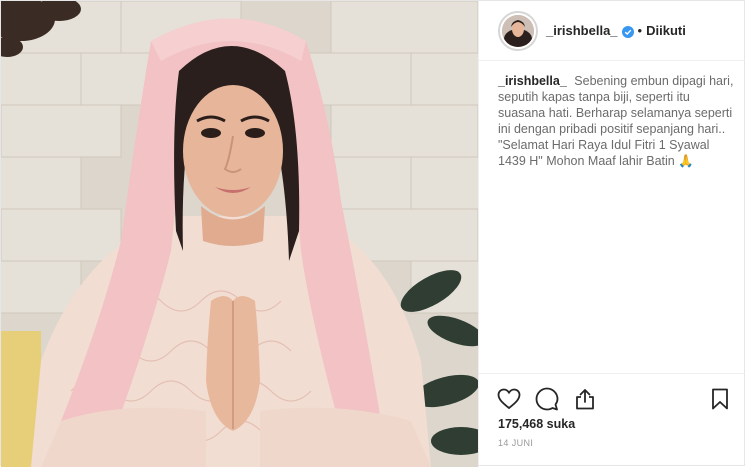 This screenshot has width=745, height=467. Describe the element at coordinates (582, 30) in the screenshot. I see `username-link: _irishbella_` at that location.